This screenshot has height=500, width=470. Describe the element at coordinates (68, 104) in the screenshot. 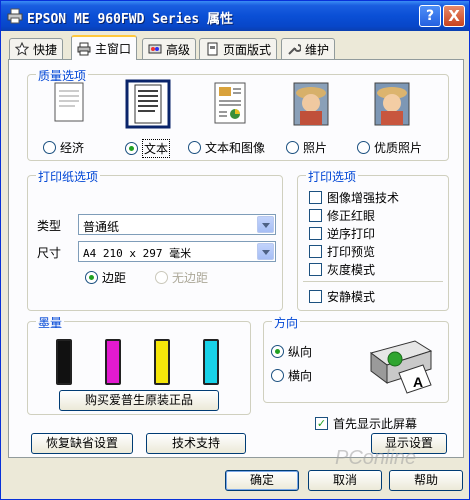

I see `economy-quality-icon` at that location.